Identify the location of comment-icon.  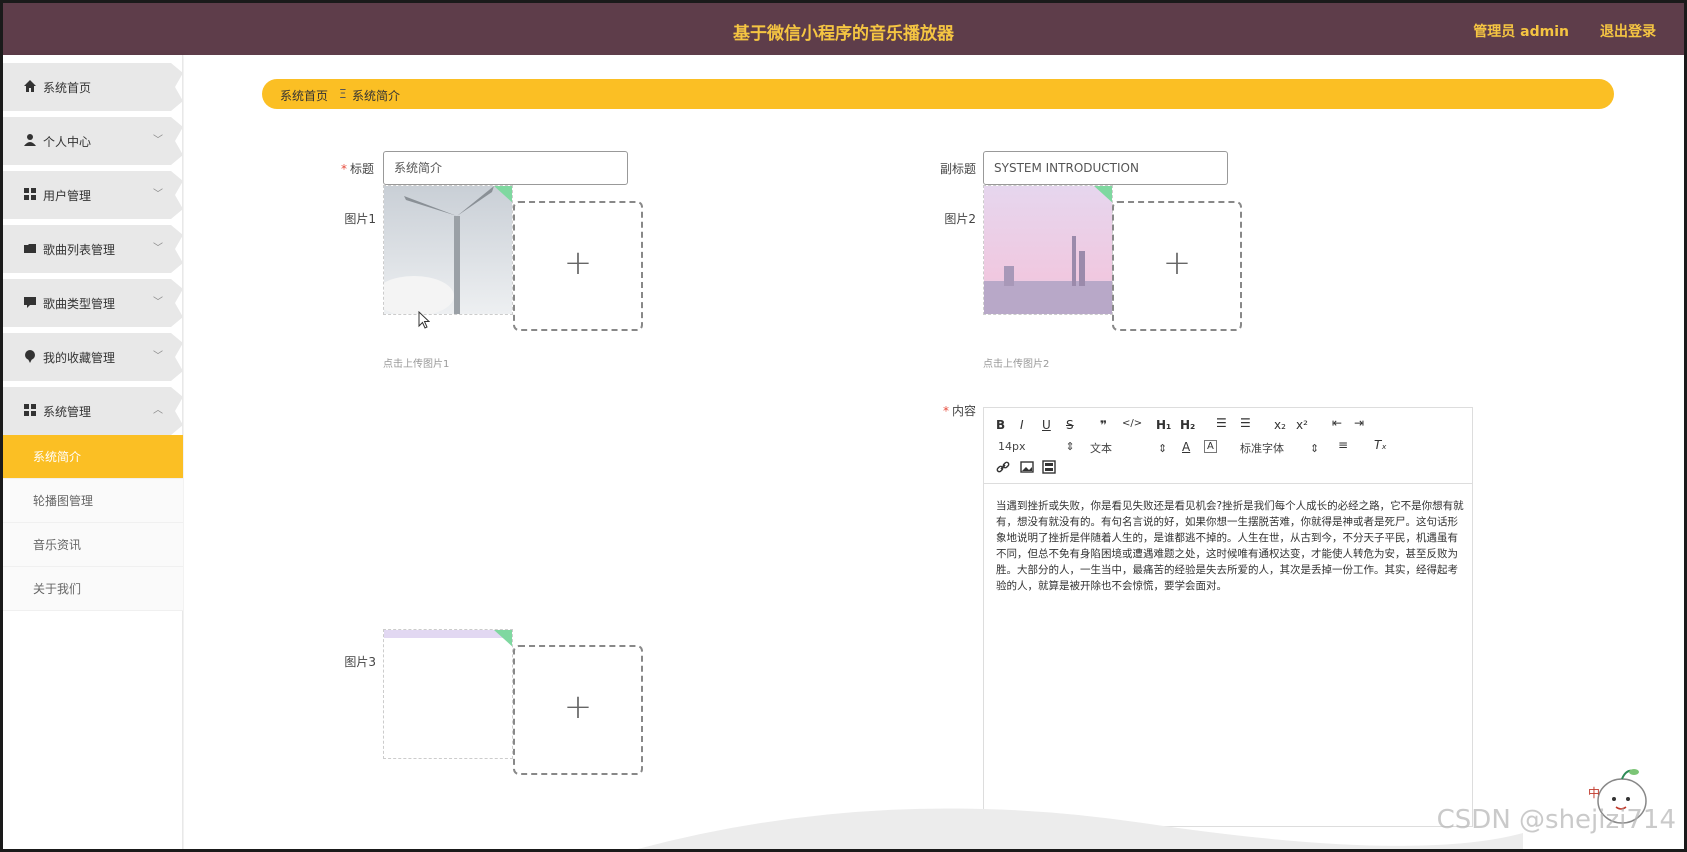
(30, 302).